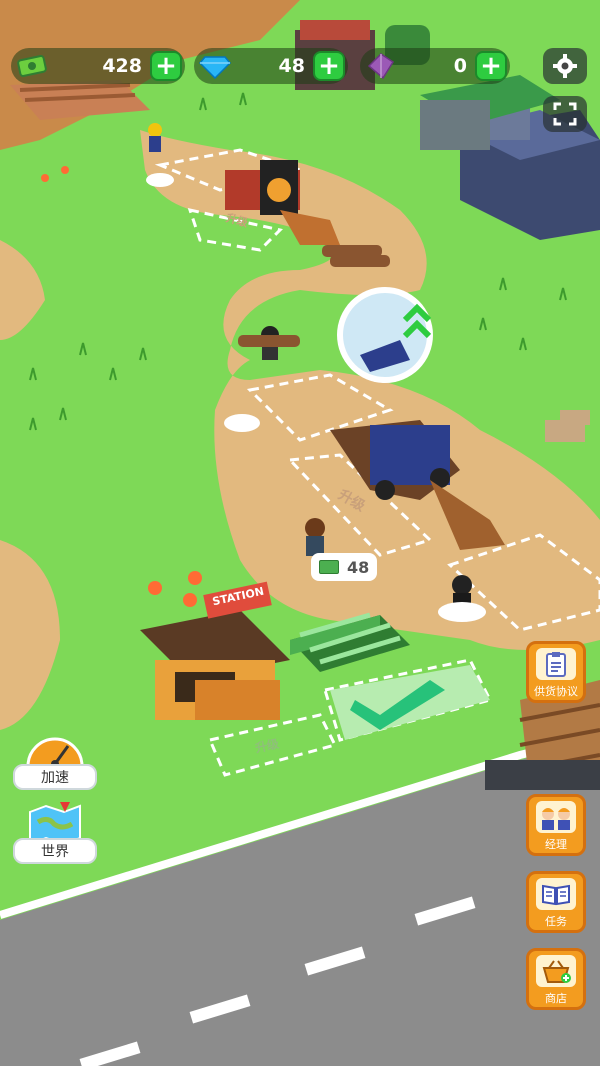  I want to click on manager-button: 经理, so click(556, 825).